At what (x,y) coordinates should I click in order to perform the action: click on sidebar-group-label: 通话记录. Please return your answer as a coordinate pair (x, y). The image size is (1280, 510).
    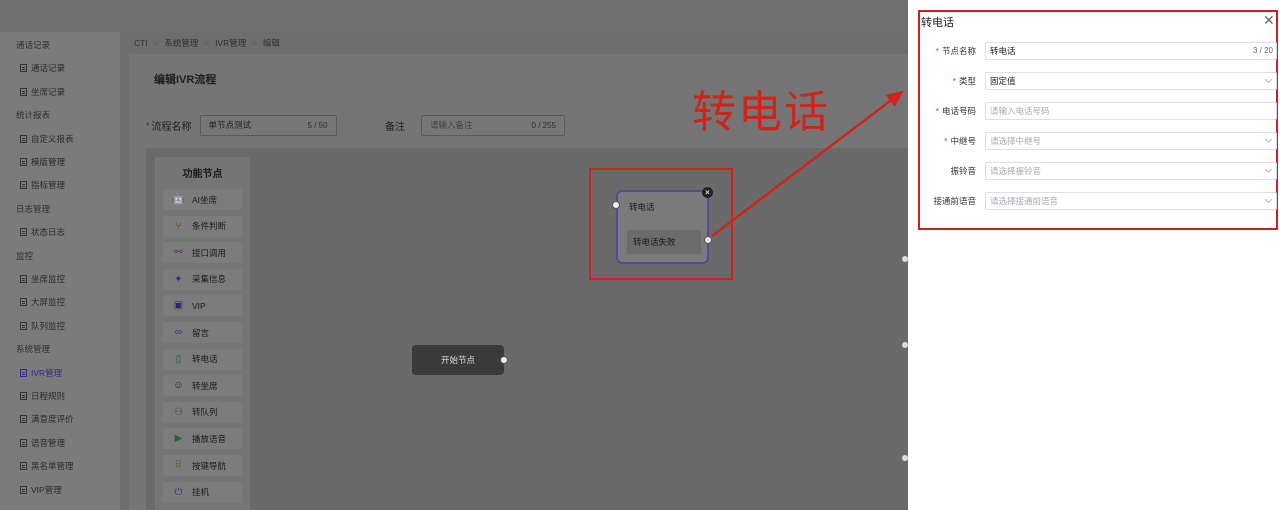
    Looking at the image, I should click on (33, 45).